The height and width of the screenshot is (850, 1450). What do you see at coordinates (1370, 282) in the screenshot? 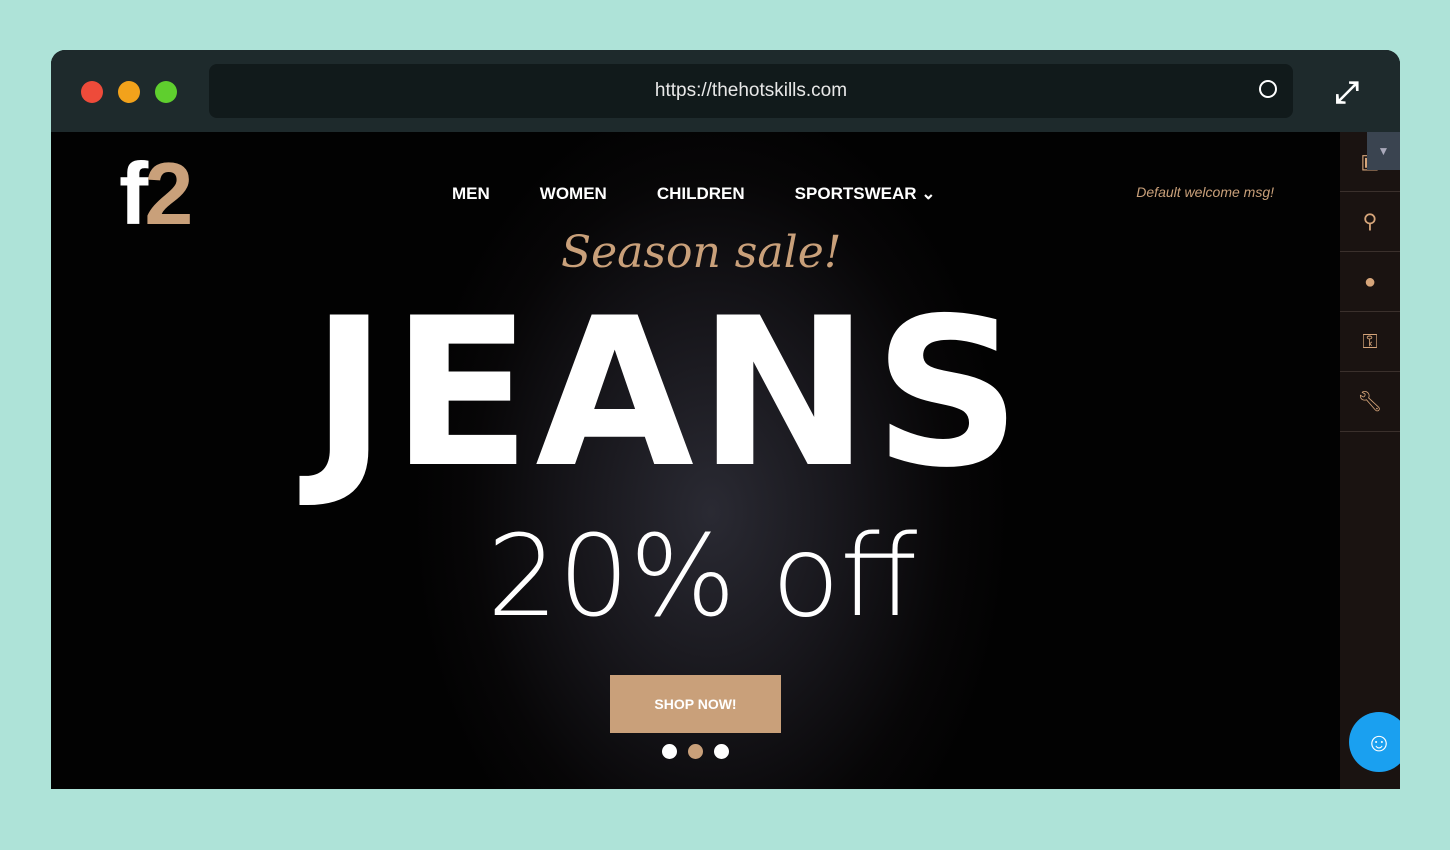
I see `user-icon: ●` at bounding box center [1370, 282].